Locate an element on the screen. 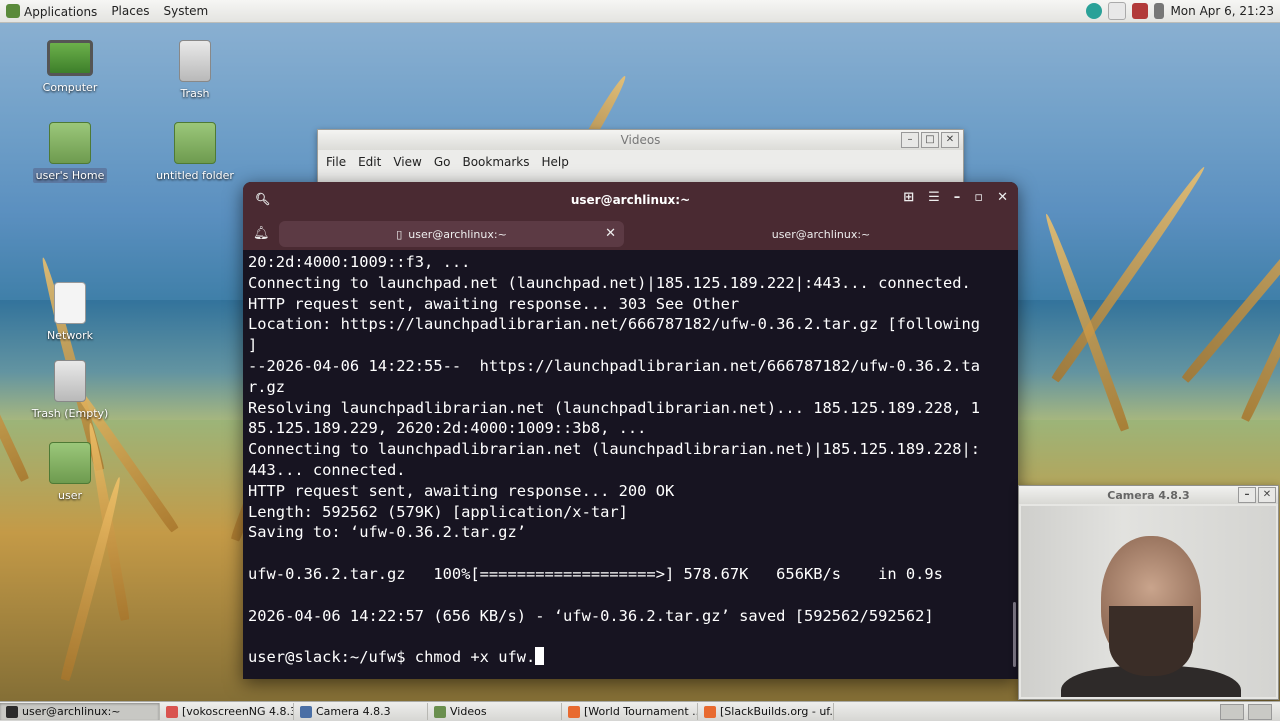 The width and height of the screenshot is (1280, 721). update-icon is located at coordinates (1094, 11).